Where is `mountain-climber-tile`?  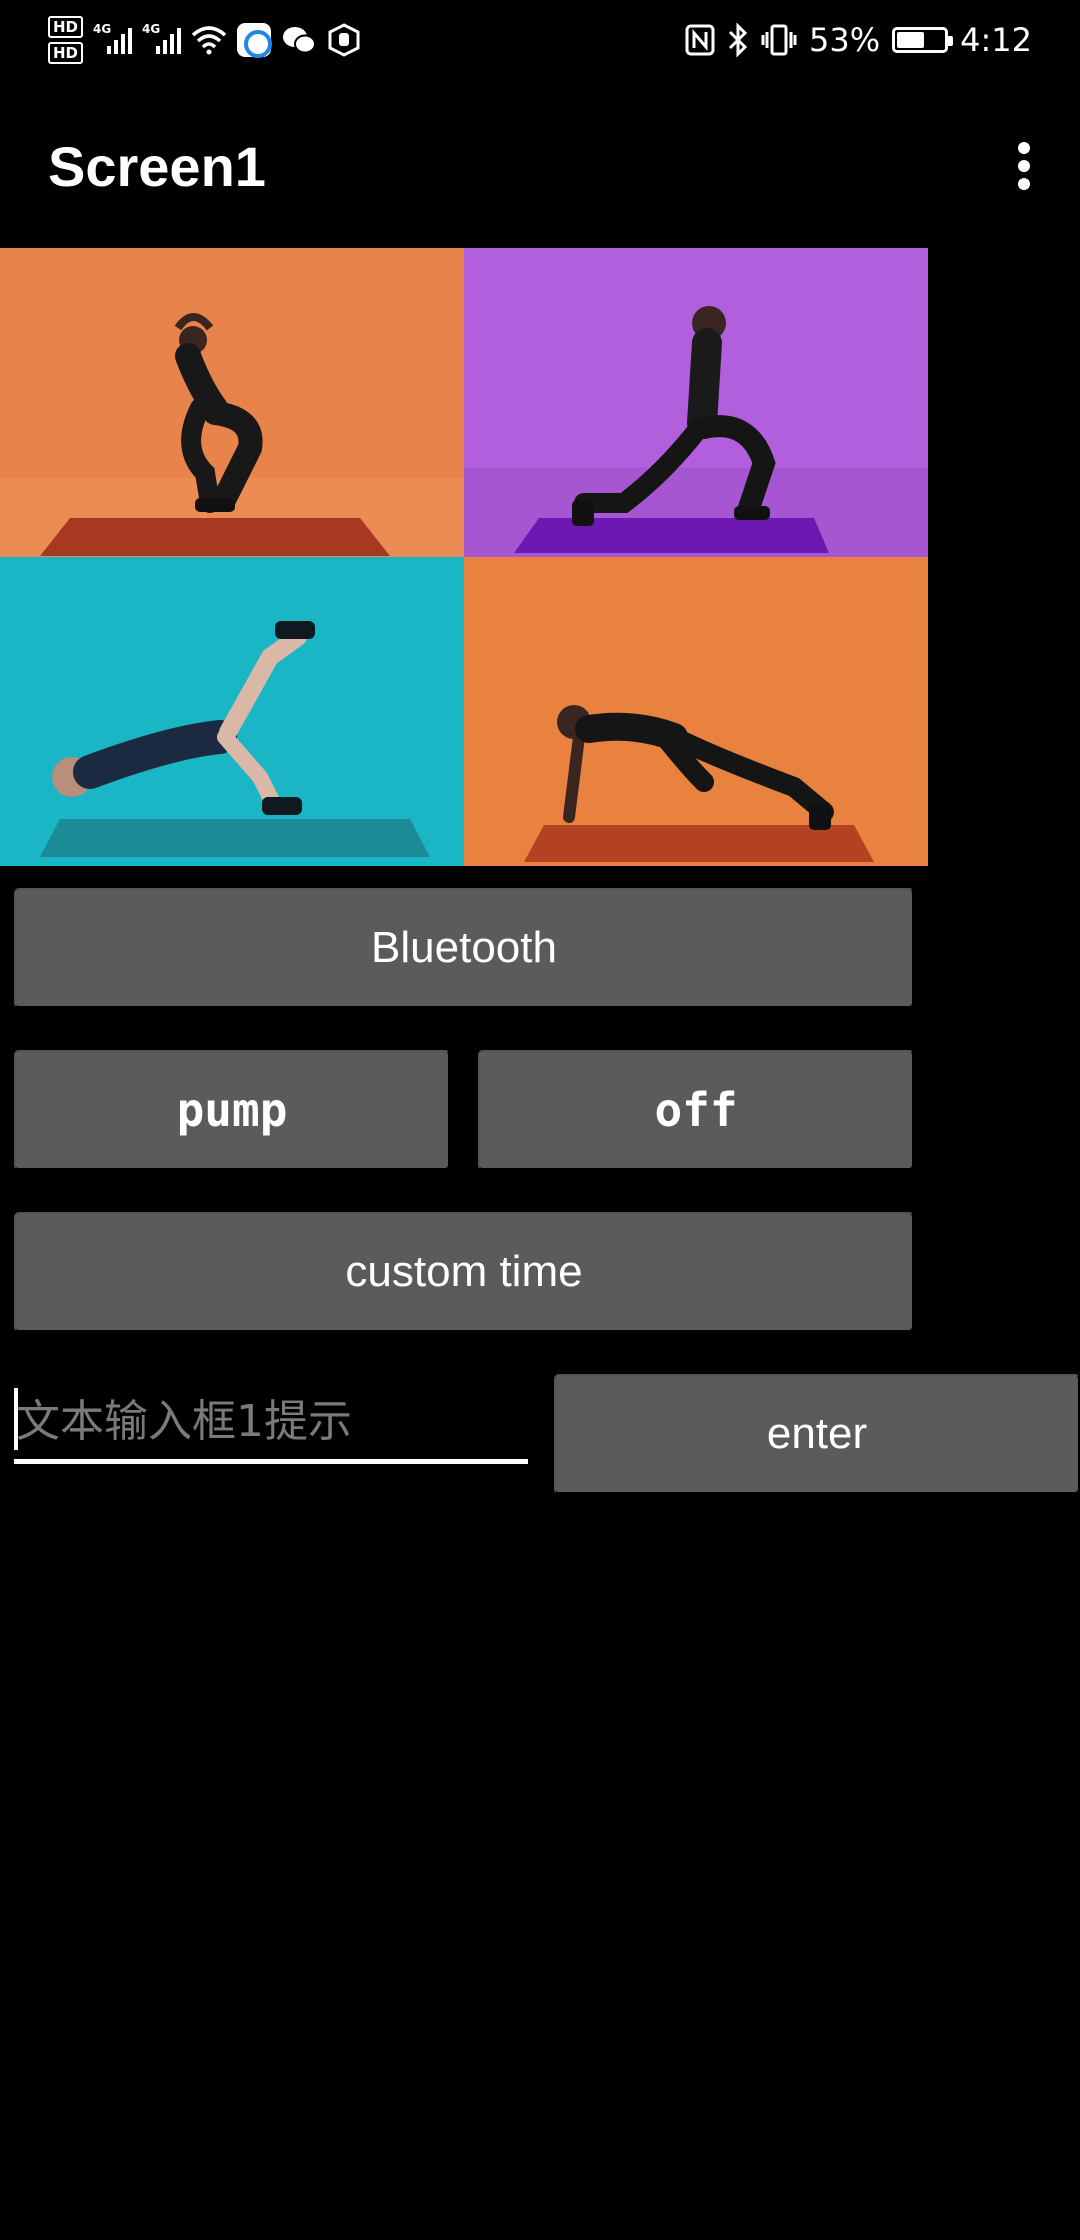 mountain-climber-tile is located at coordinates (696, 711).